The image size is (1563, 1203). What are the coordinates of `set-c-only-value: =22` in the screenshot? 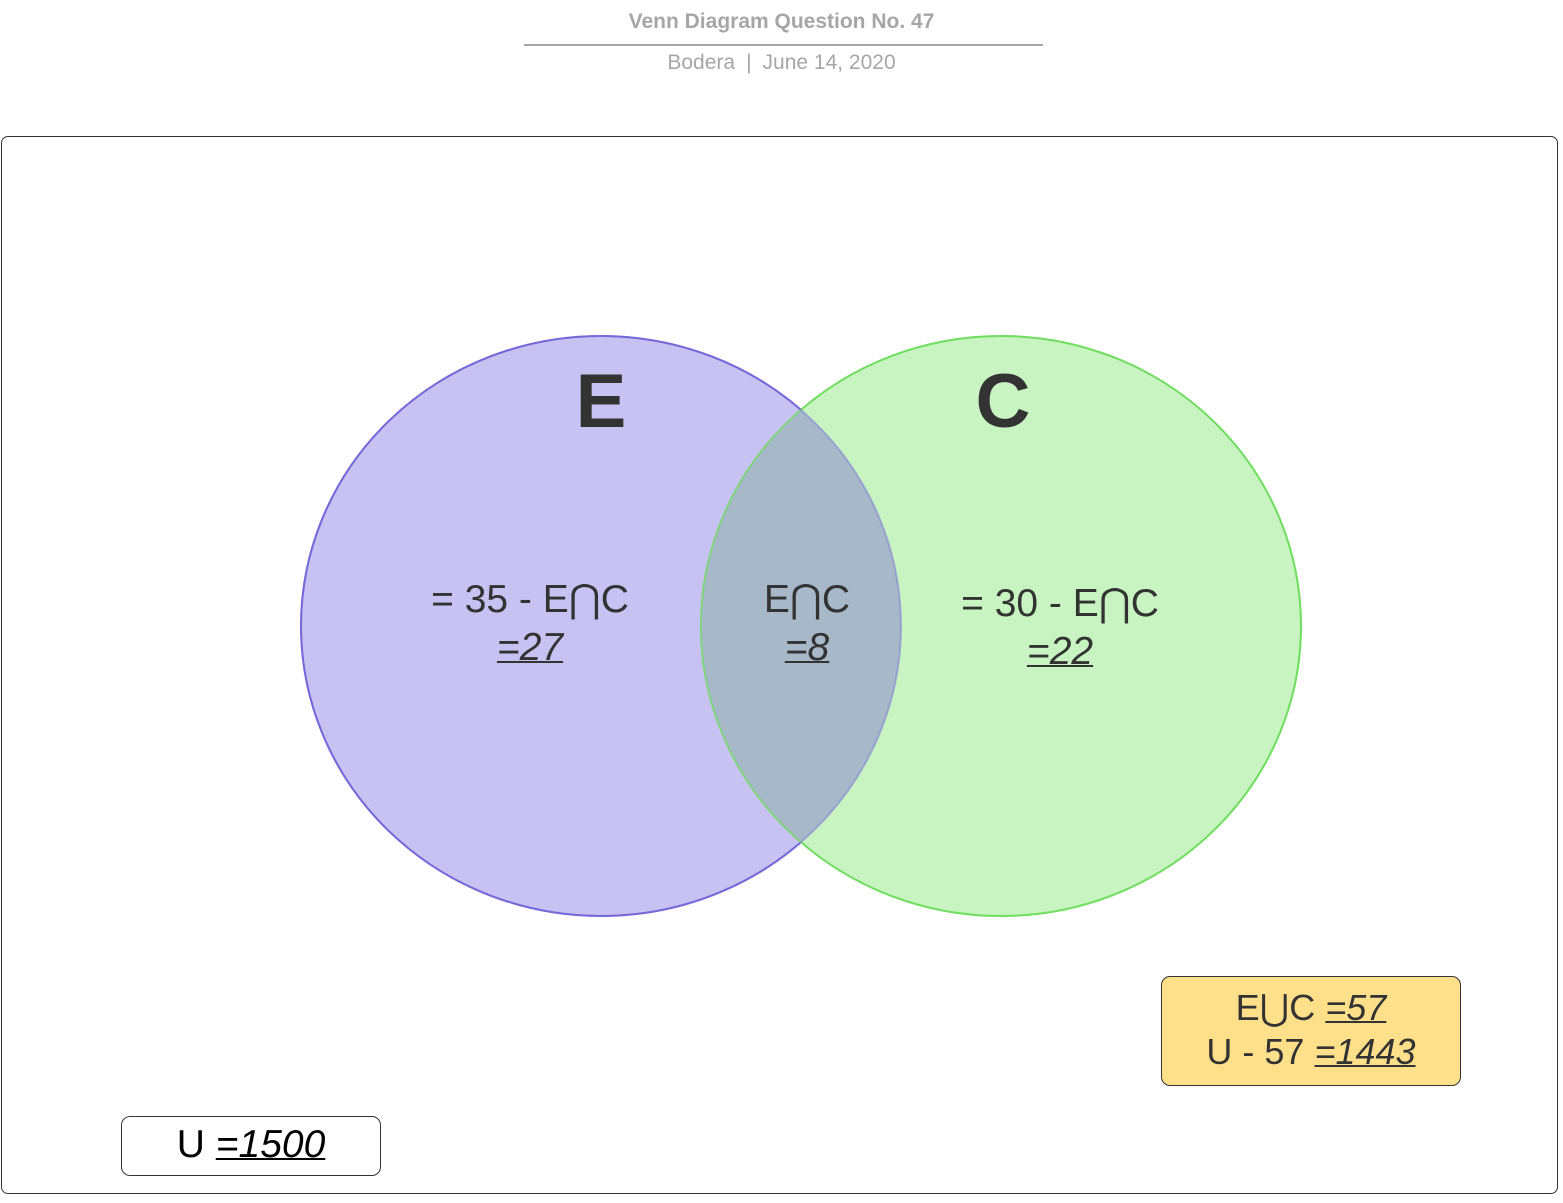 It's located at (1060, 651).